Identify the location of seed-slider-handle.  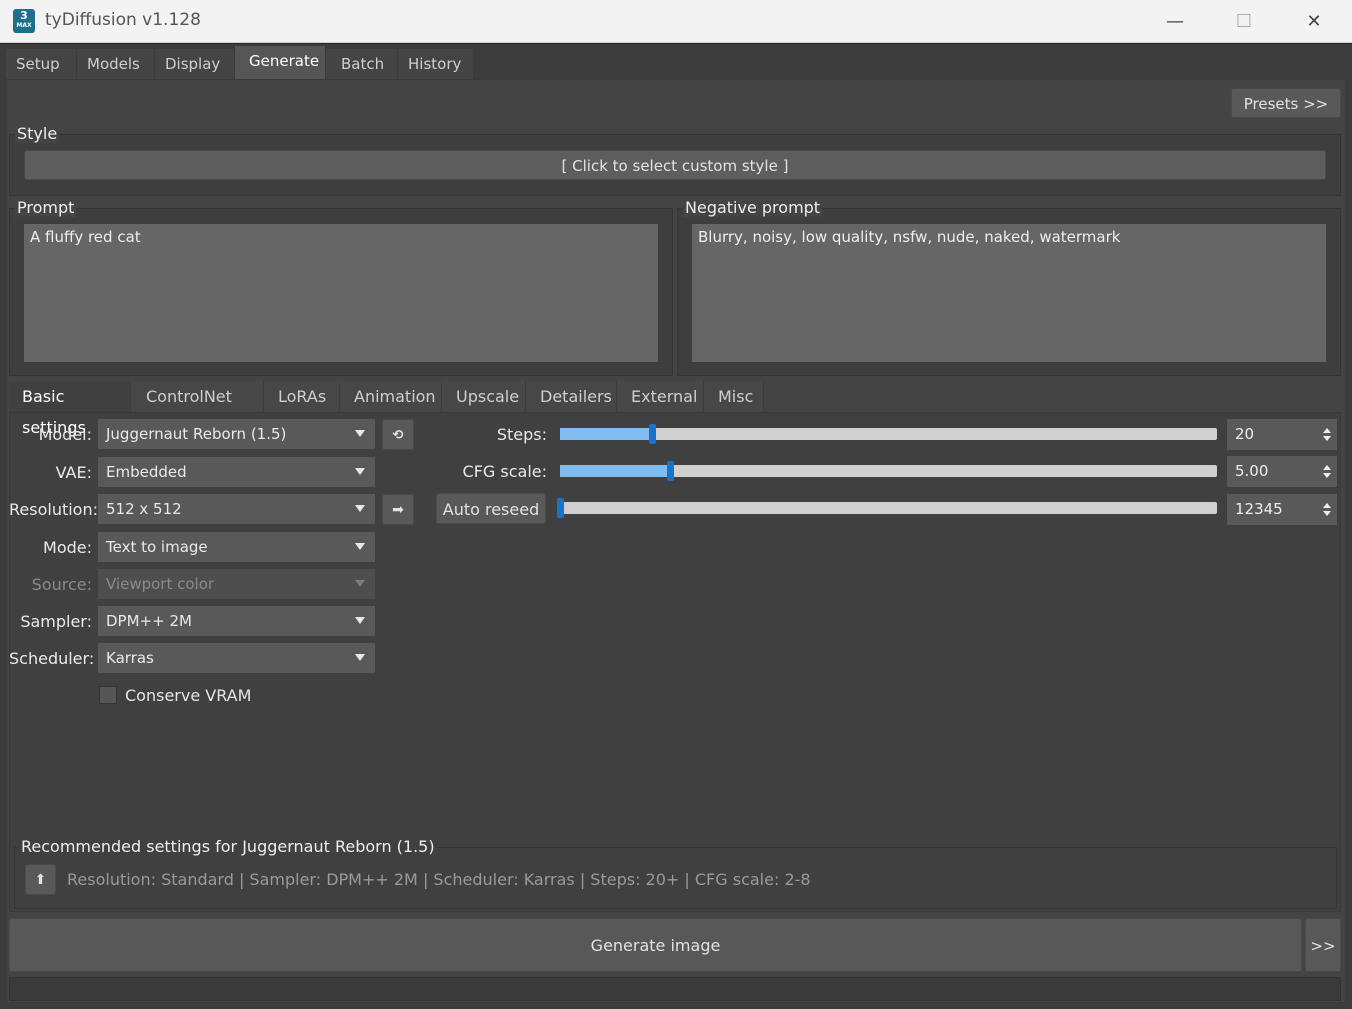
(560, 508).